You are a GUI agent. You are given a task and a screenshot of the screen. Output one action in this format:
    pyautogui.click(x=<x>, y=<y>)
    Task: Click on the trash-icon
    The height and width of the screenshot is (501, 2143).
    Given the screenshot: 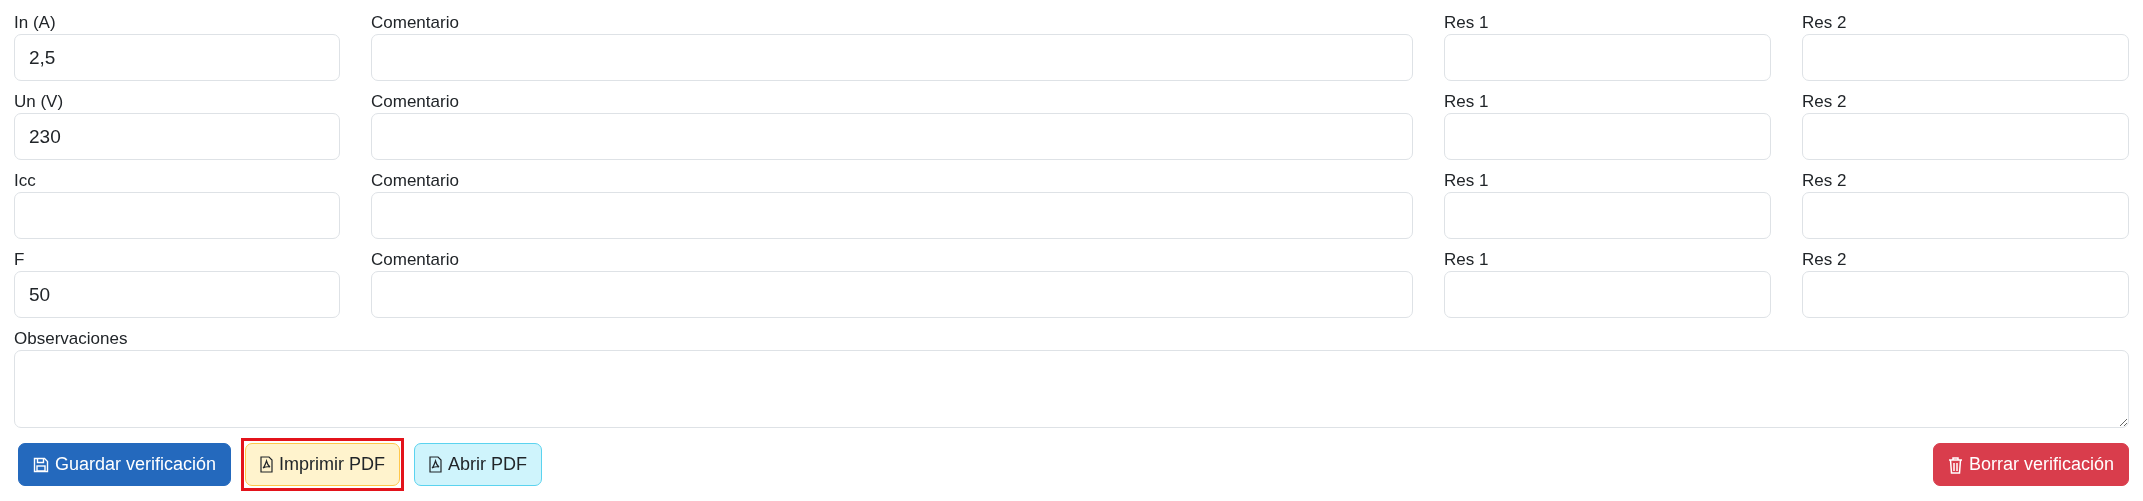 What is the action you would take?
    pyautogui.click(x=1955, y=464)
    